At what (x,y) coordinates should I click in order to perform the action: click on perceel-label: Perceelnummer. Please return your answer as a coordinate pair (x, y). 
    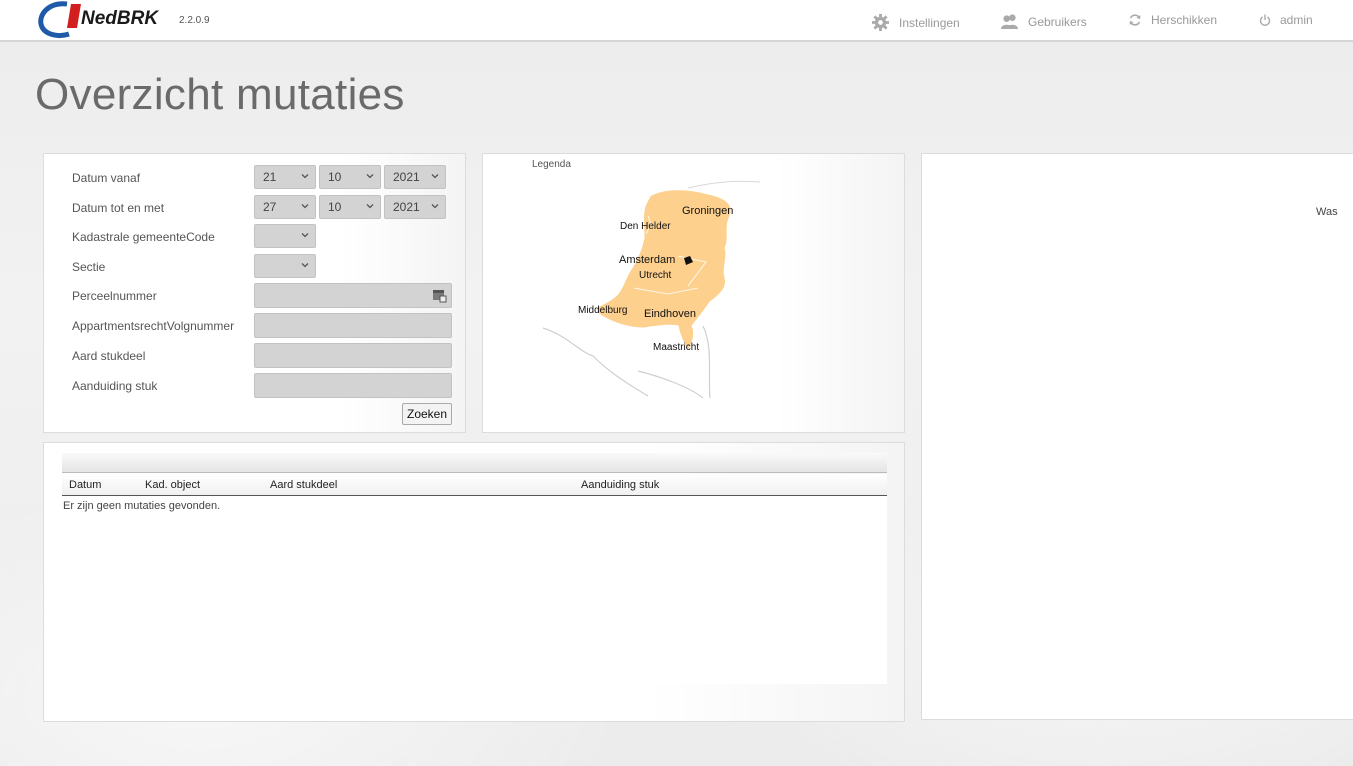
    Looking at the image, I should click on (114, 296).